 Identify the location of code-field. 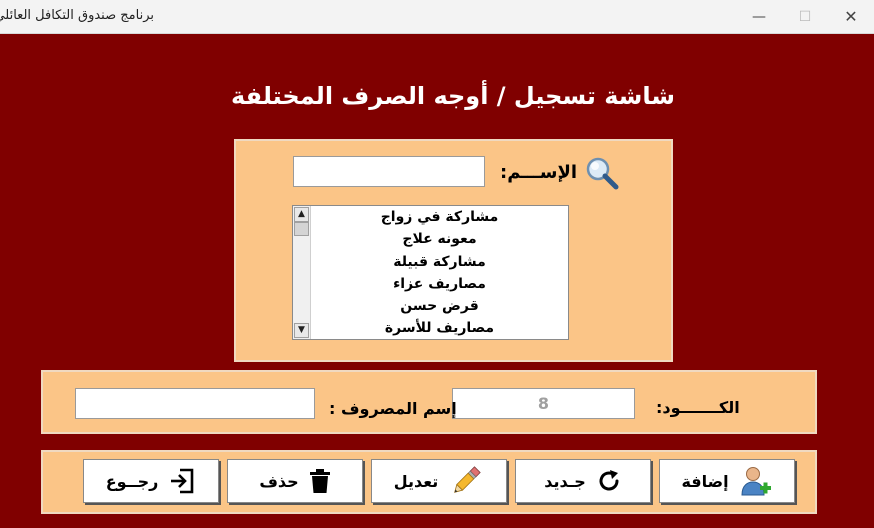
(543, 403).